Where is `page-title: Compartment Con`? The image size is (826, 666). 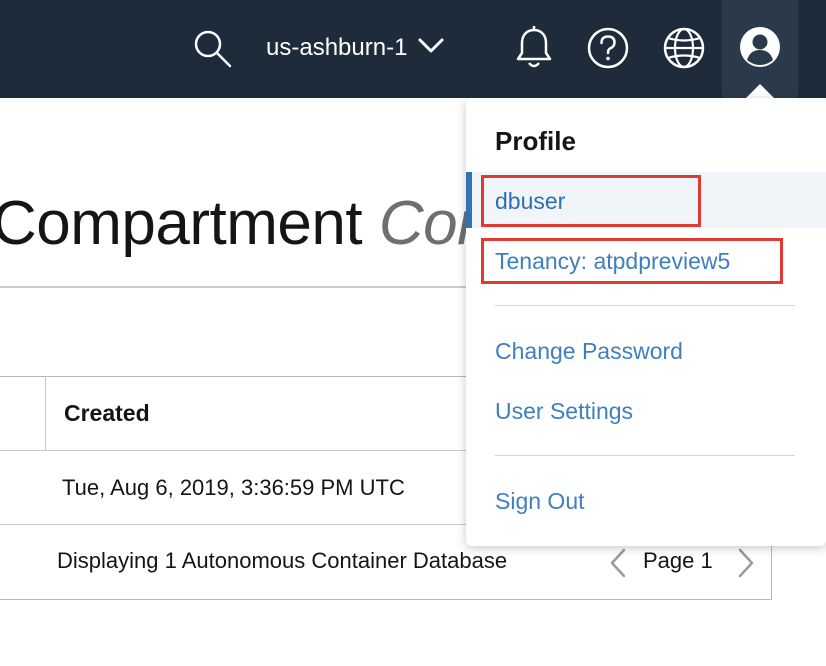 page-title: Compartment Con is located at coordinates (246, 223).